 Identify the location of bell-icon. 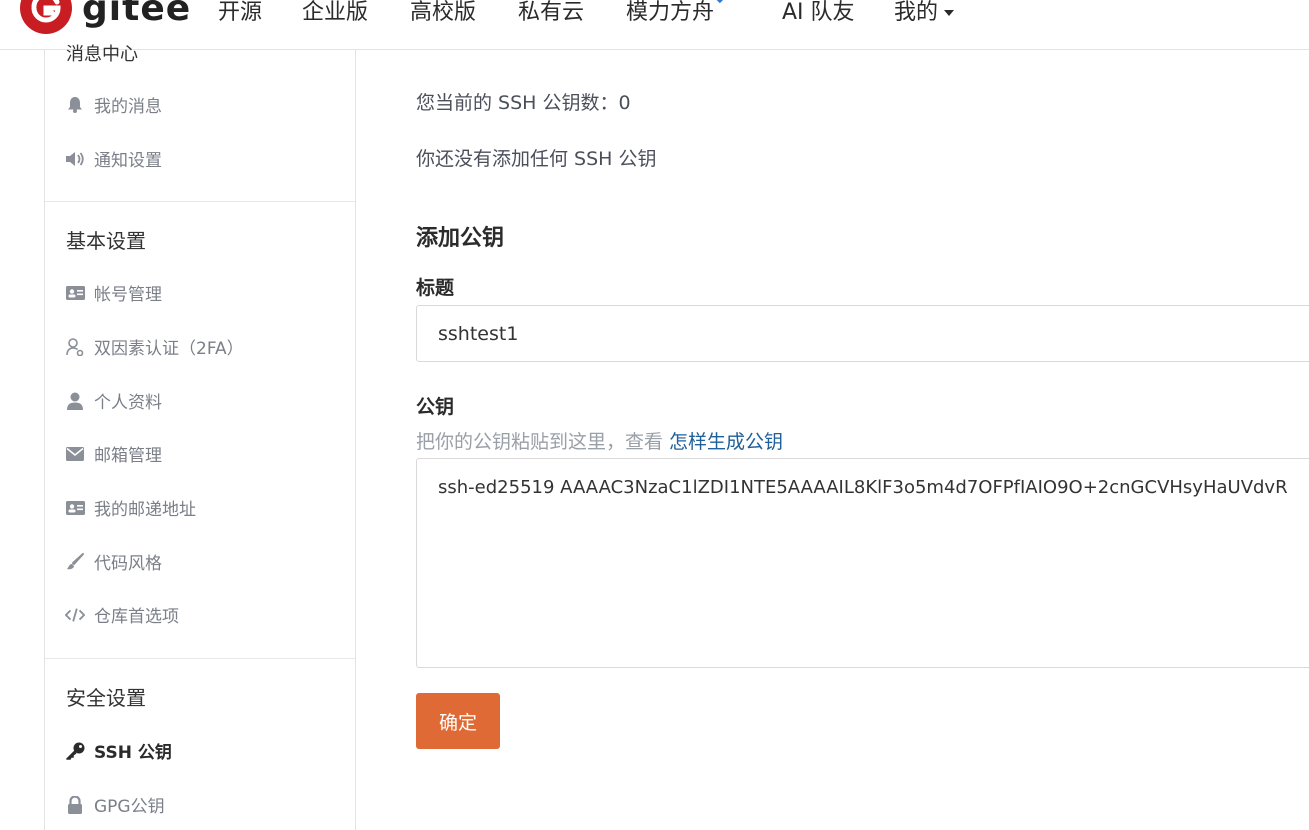
(75, 105).